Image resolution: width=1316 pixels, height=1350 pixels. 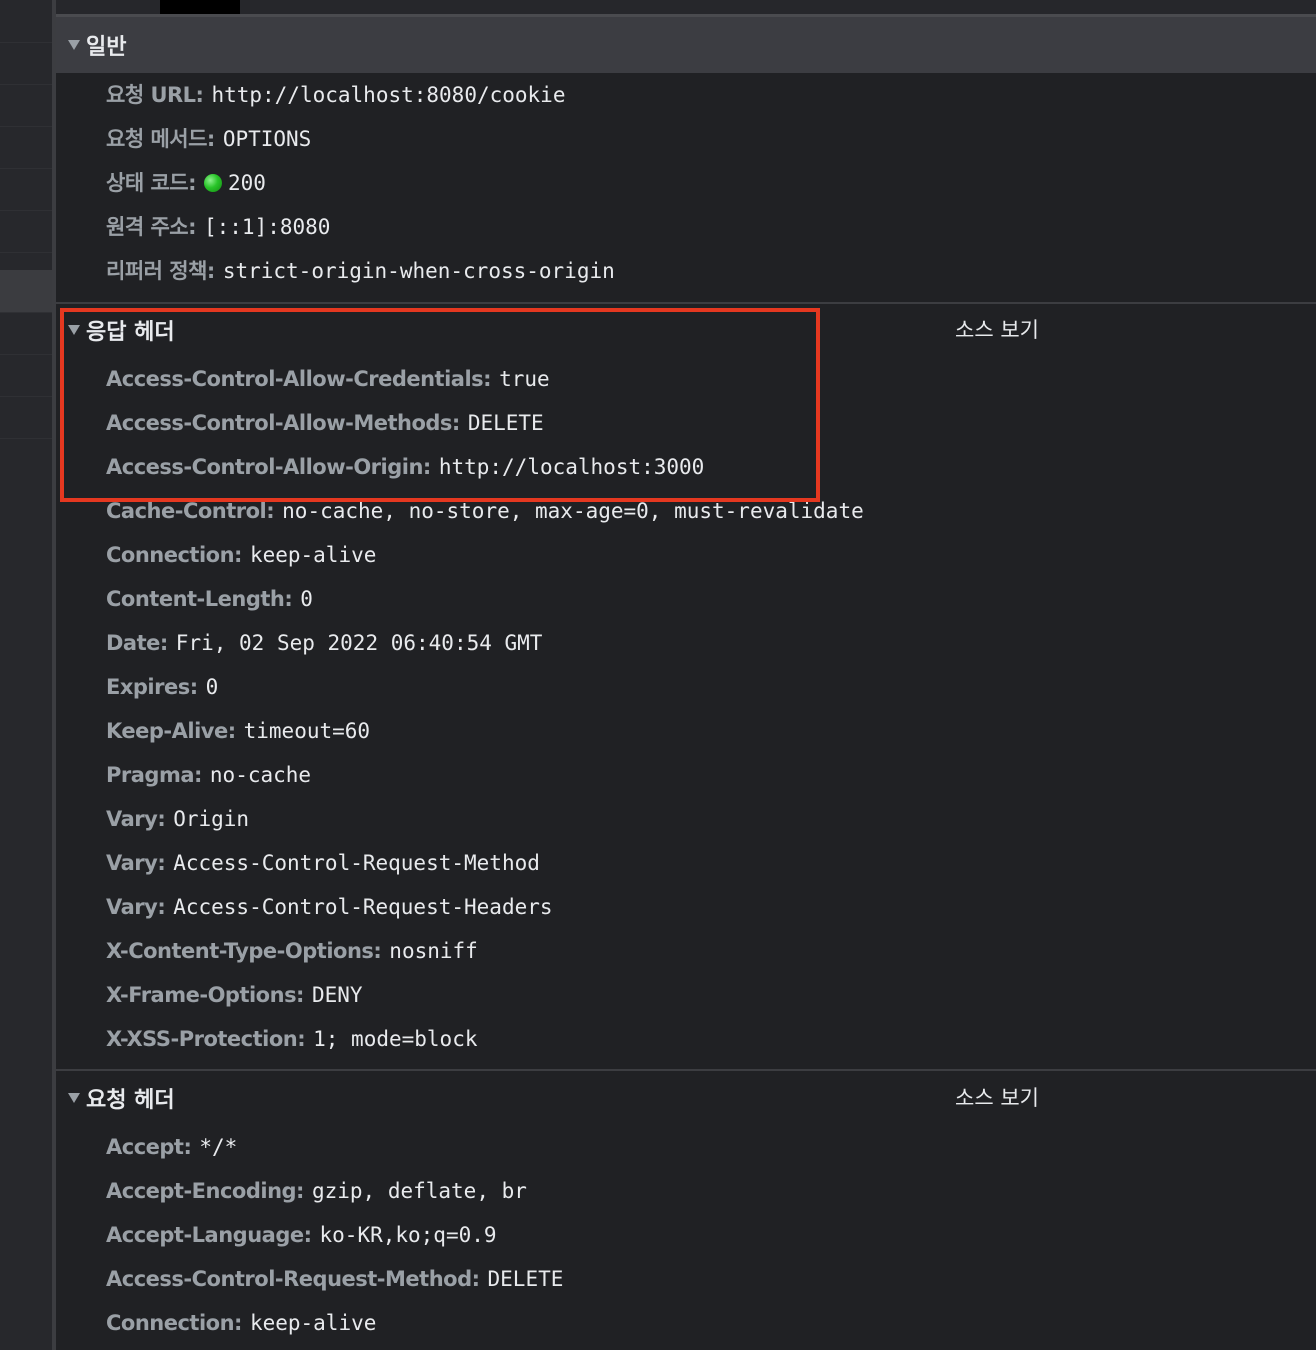 I want to click on header-row: Vary: Access-Control-Request-Headers, so click(x=329, y=907).